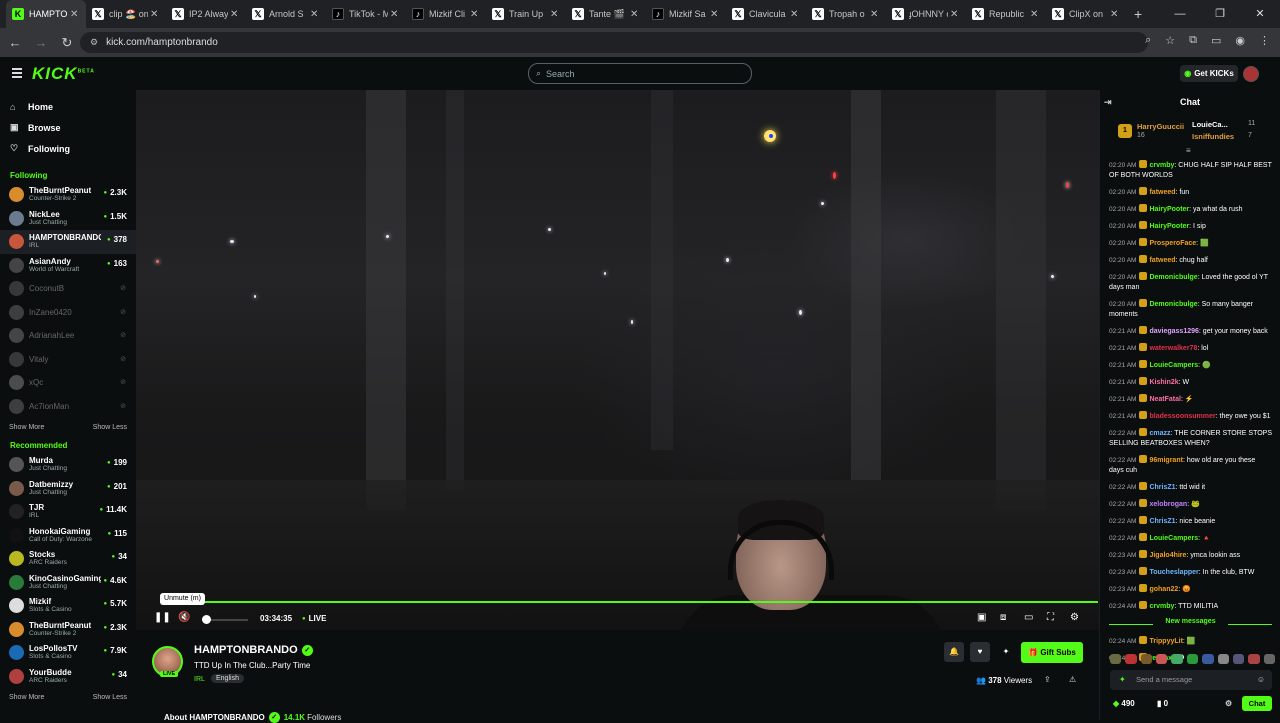 The image size is (1280, 723). Describe the element at coordinates (68, 219) in the screenshot. I see `sidebar-channel: NickLeeJust Chatting 1.5K` at that location.